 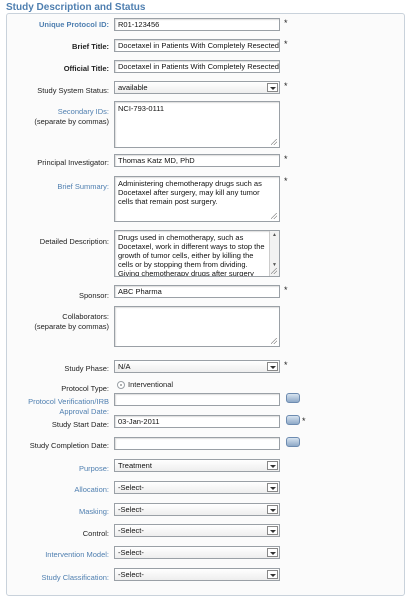 I want to click on protocol-type-radio, so click(x=121, y=385).